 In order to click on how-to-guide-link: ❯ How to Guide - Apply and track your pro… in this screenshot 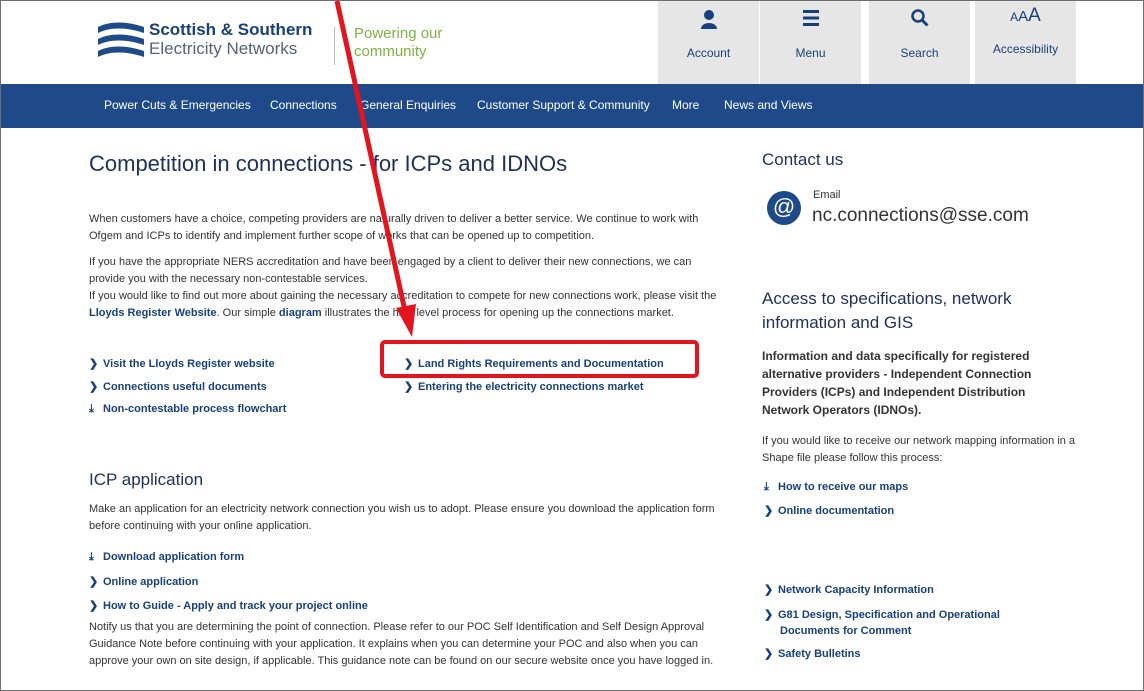, I will do `click(228, 605)`.